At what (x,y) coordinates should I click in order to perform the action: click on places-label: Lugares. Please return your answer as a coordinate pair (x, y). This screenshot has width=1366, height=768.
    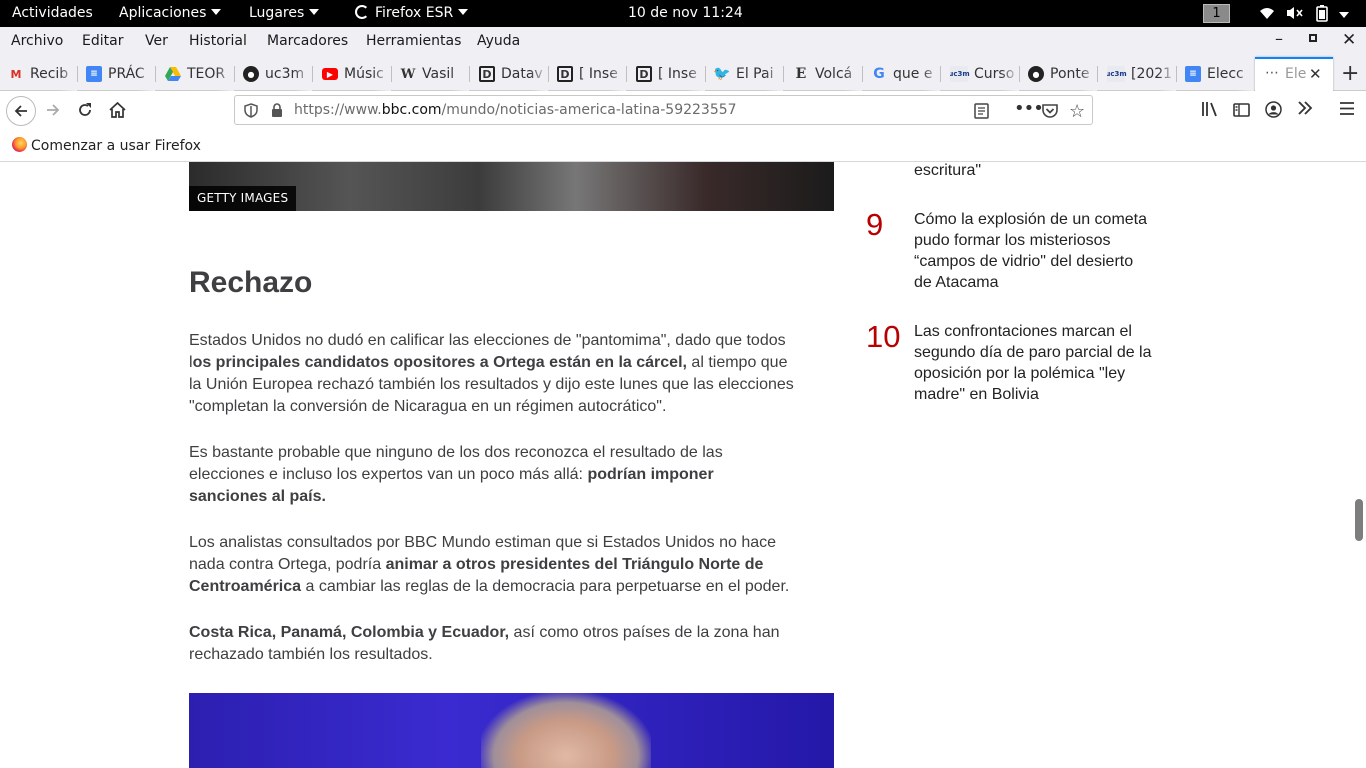
    Looking at the image, I should click on (277, 13).